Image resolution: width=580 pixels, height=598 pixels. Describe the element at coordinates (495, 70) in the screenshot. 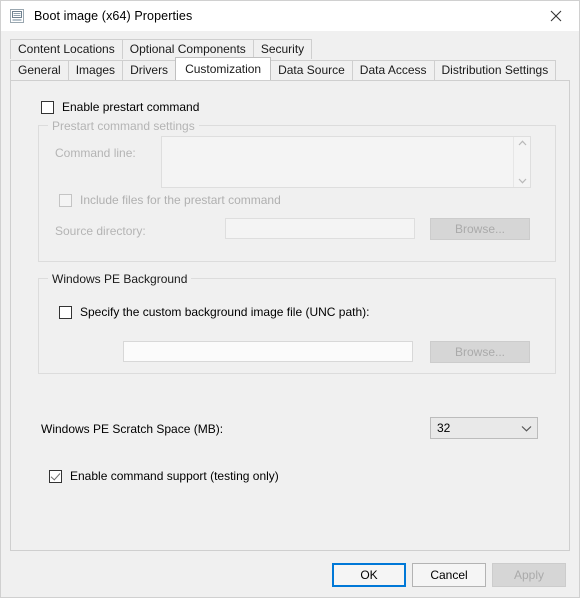

I see `tab-distribution-settings: Distribution Settings` at that location.